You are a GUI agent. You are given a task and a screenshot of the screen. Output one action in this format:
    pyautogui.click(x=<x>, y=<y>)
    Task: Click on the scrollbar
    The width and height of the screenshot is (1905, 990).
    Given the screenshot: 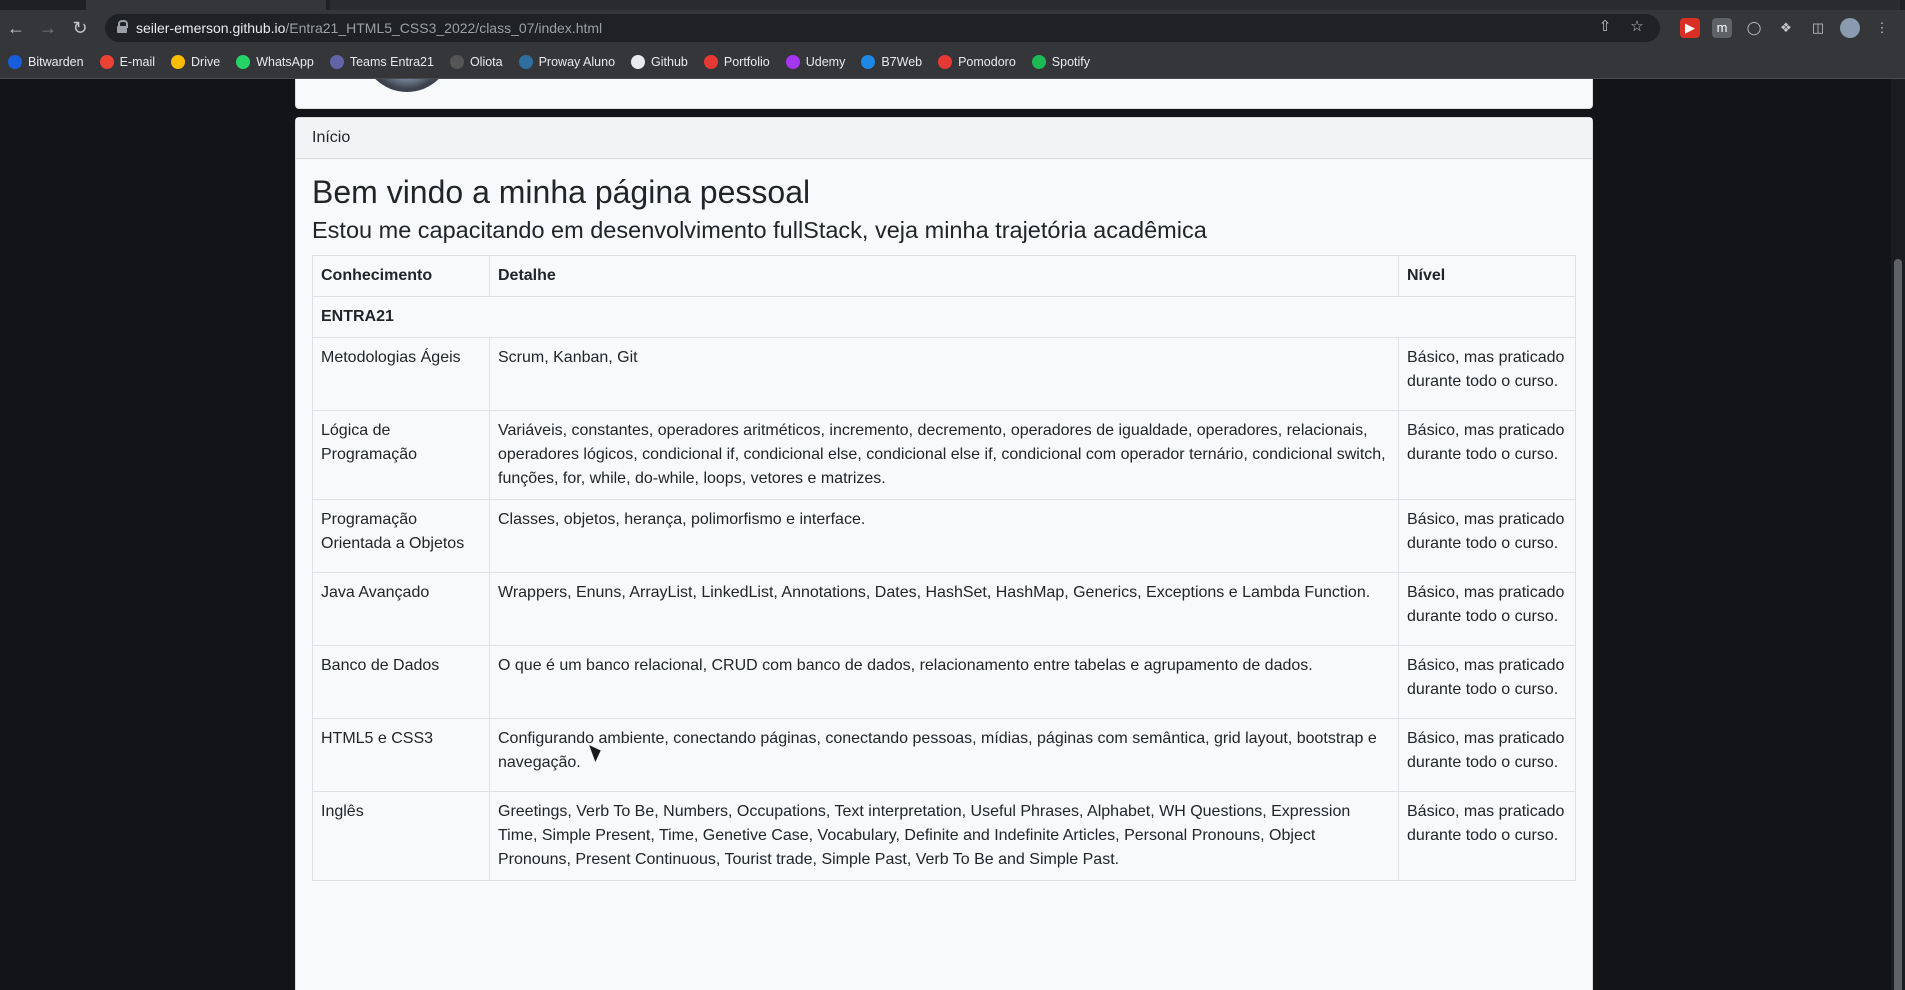 What is the action you would take?
    pyautogui.click(x=1898, y=534)
    